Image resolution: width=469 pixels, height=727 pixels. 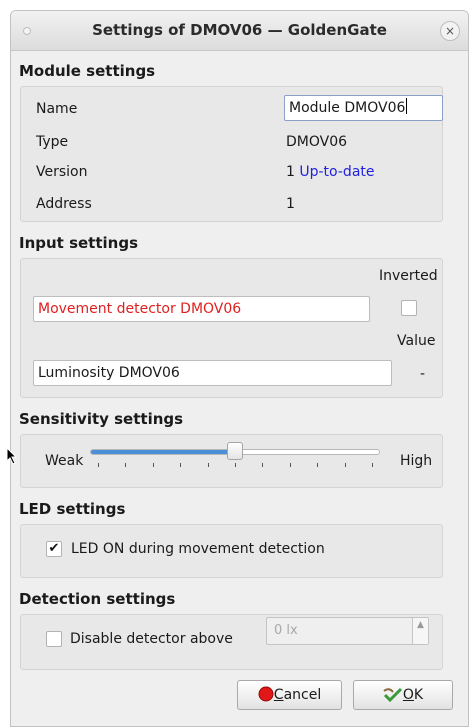 What do you see at coordinates (347, 108) in the screenshot?
I see `name-field-value: Module DMOV06` at bounding box center [347, 108].